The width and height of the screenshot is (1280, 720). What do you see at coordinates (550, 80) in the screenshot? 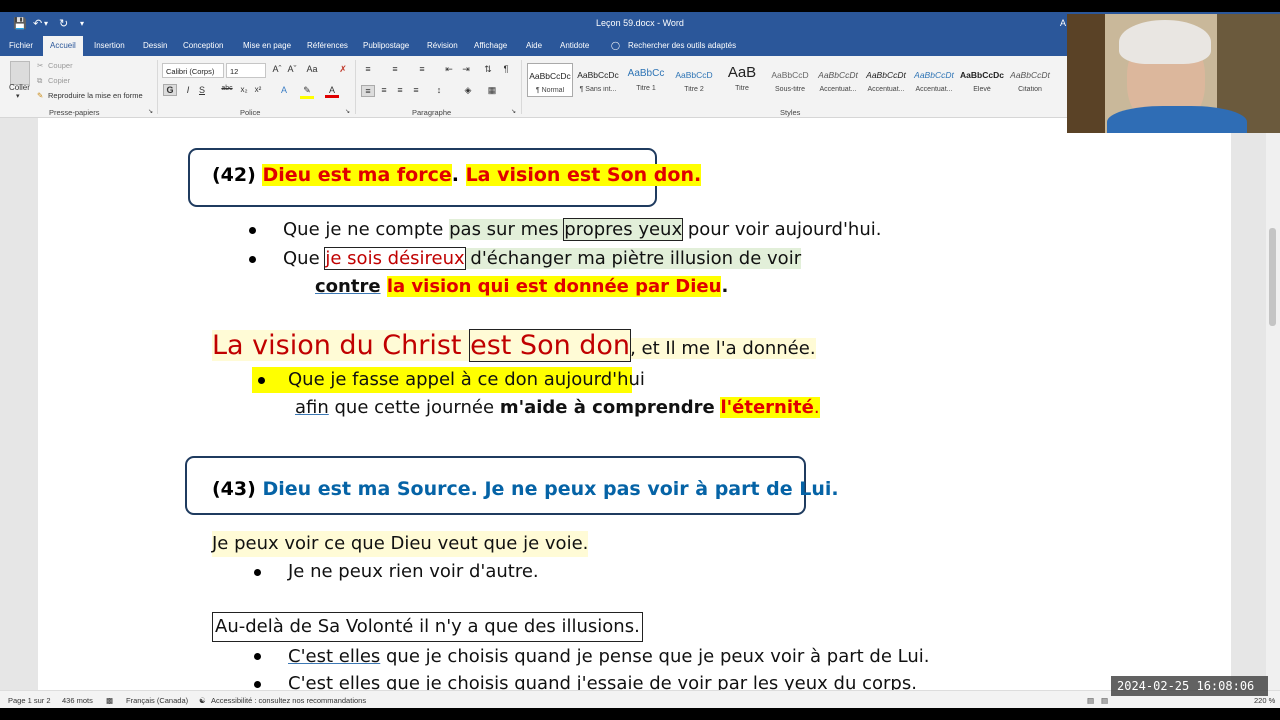
I see `style-normal: AaBbCcDc ¶ Normal` at bounding box center [550, 80].